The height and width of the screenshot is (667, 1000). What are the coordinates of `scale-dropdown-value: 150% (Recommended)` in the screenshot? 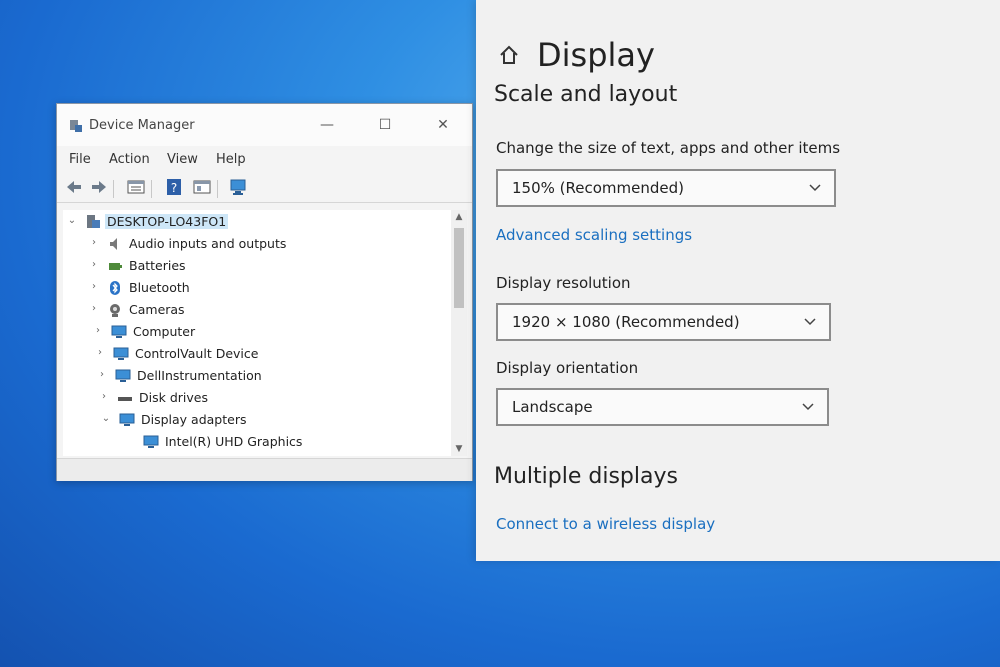 It's located at (598, 188).